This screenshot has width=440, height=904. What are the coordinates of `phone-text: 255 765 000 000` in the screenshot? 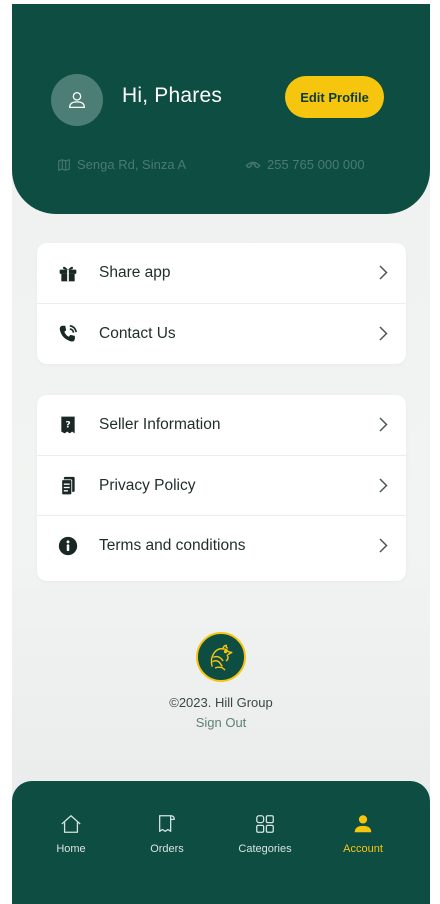 It's located at (316, 164).